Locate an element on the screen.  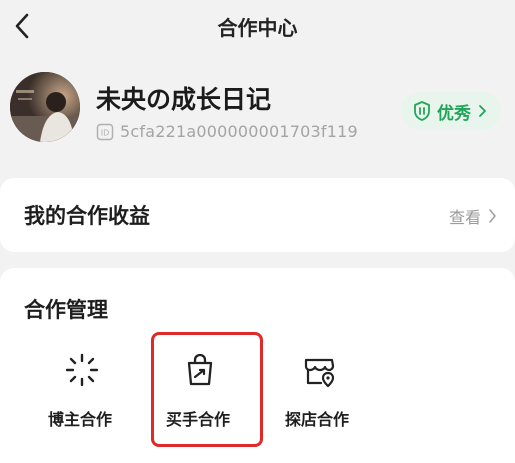
user-id-row: ID 5cfa221a000000001703f119 is located at coordinates (227, 131).